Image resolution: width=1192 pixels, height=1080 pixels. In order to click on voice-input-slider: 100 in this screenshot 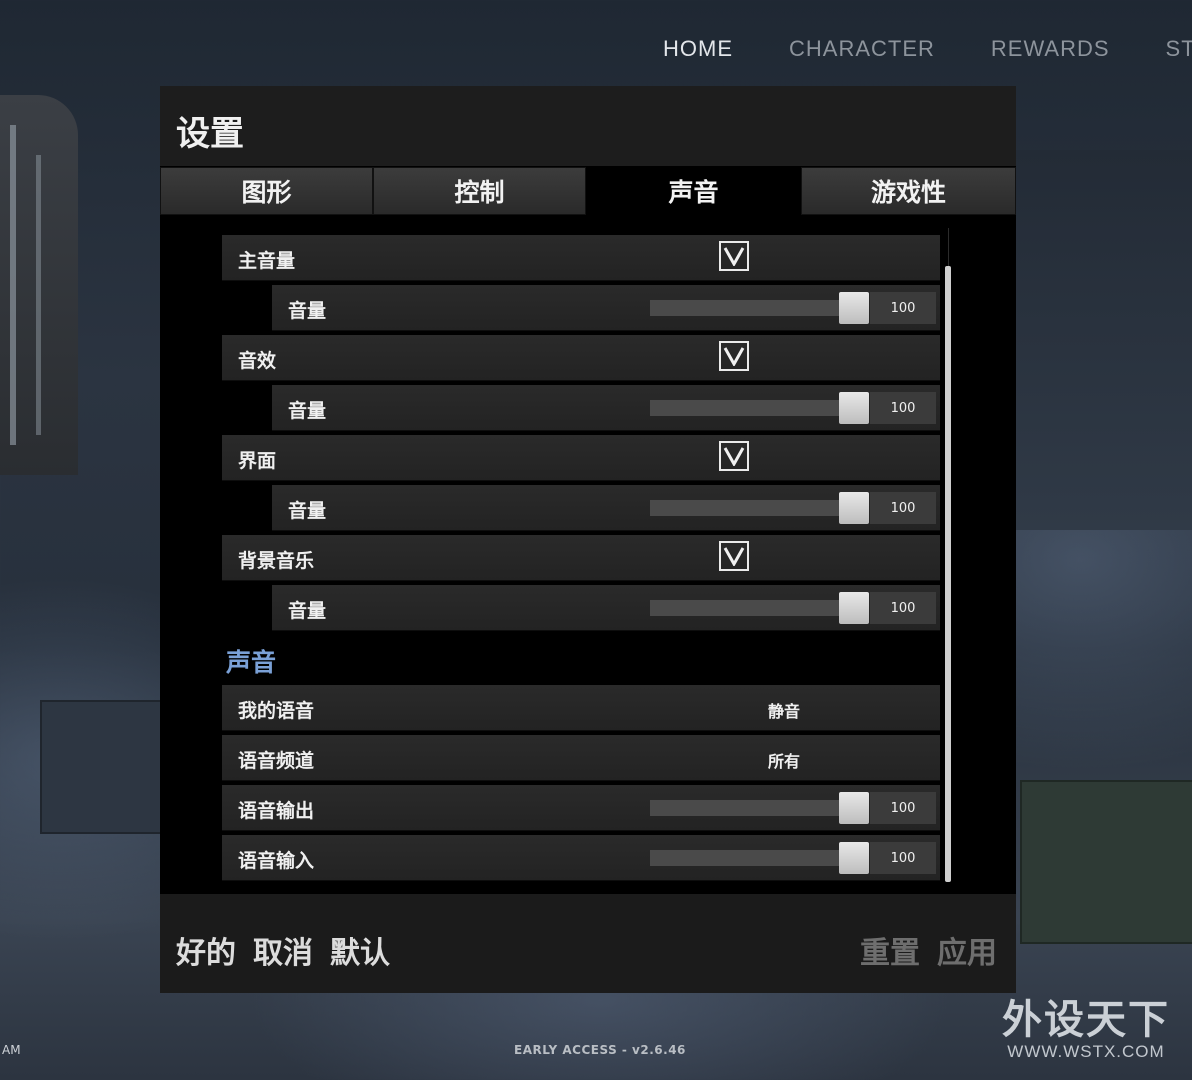, I will do `click(793, 858)`.